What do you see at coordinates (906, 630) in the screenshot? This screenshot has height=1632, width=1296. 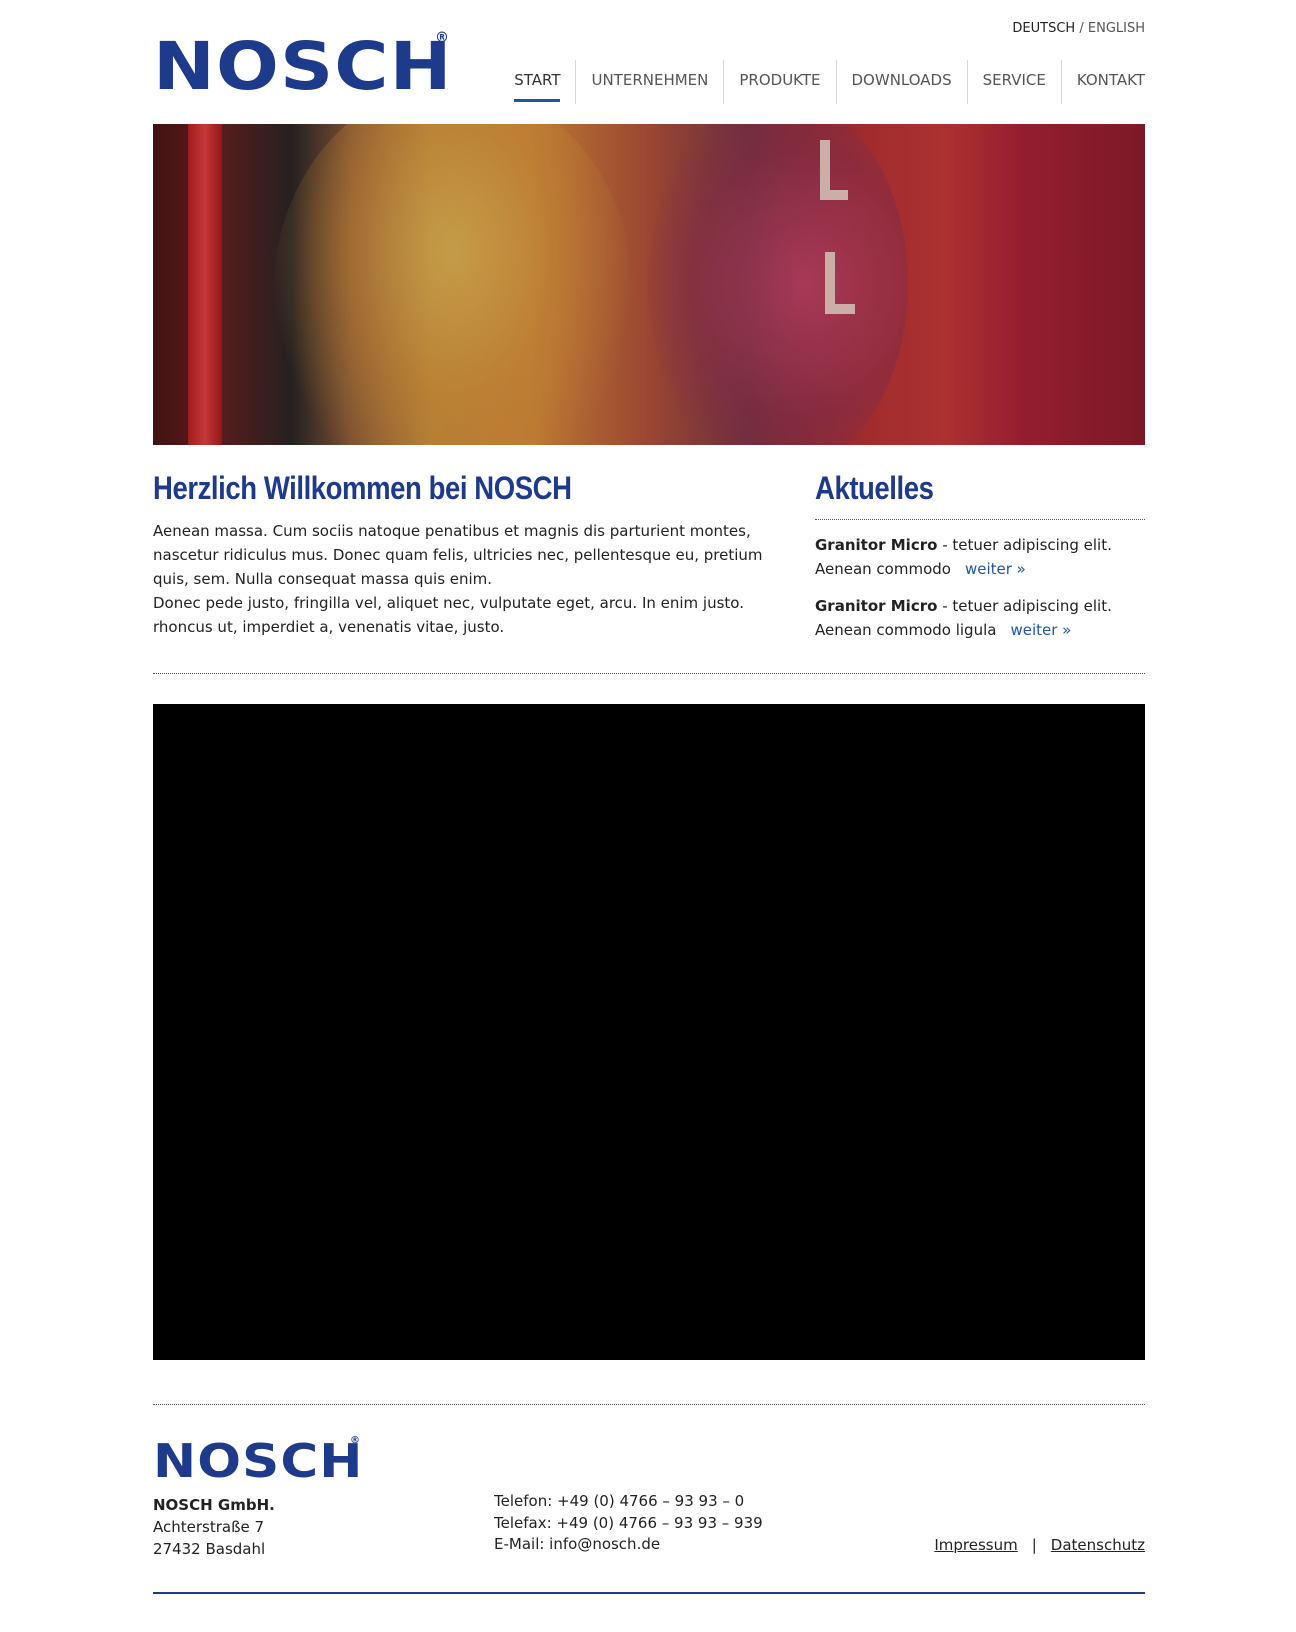 I see `news-text: Aenean commodo ligula` at bounding box center [906, 630].